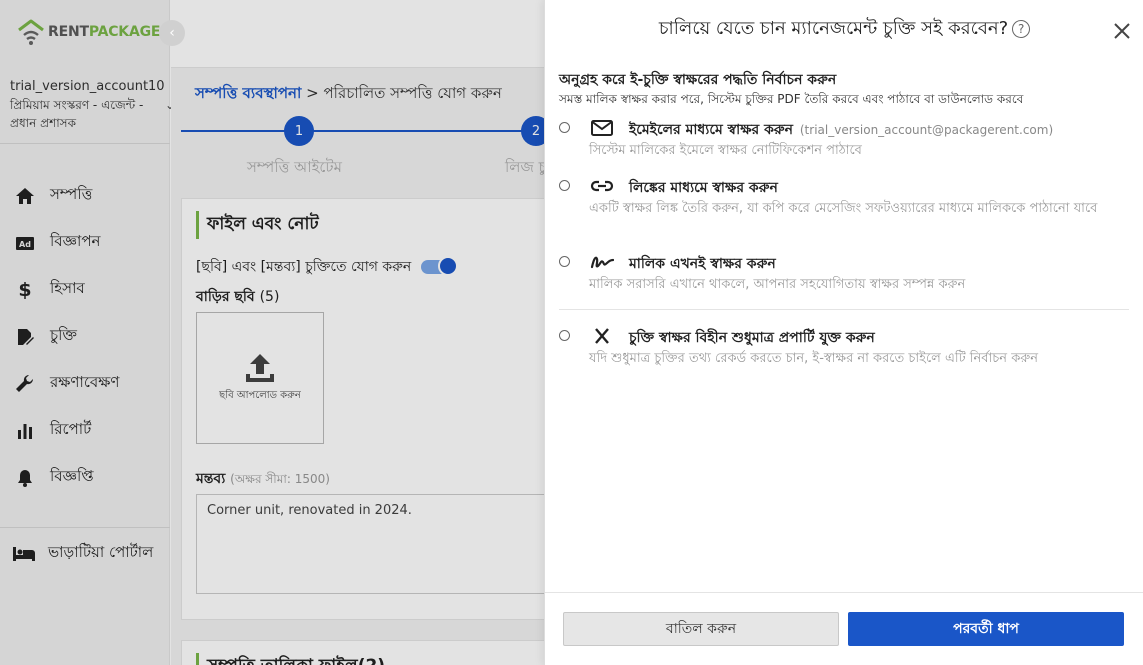 The height and width of the screenshot is (665, 1143). Describe the element at coordinates (602, 186) in the screenshot. I see `link-icon` at that location.